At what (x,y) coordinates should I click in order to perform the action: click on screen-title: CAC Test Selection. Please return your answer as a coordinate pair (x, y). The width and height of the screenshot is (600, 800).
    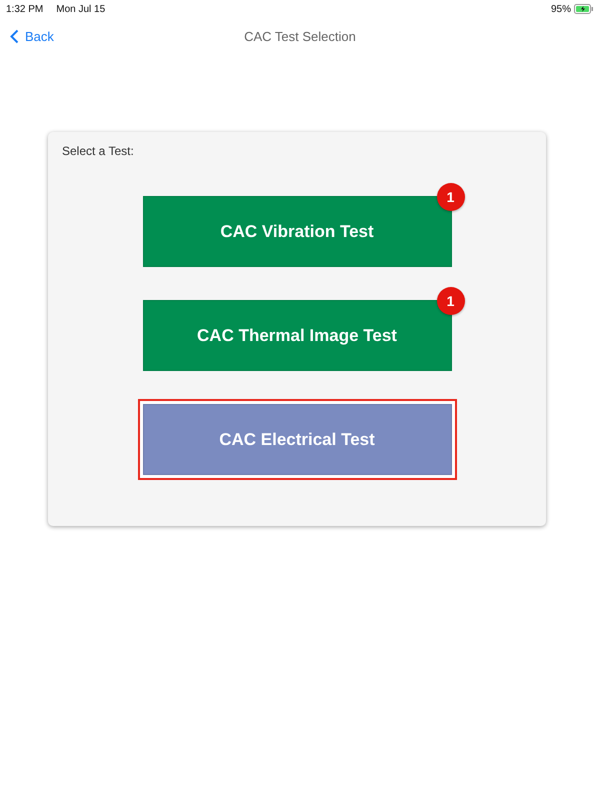
    Looking at the image, I should click on (300, 36).